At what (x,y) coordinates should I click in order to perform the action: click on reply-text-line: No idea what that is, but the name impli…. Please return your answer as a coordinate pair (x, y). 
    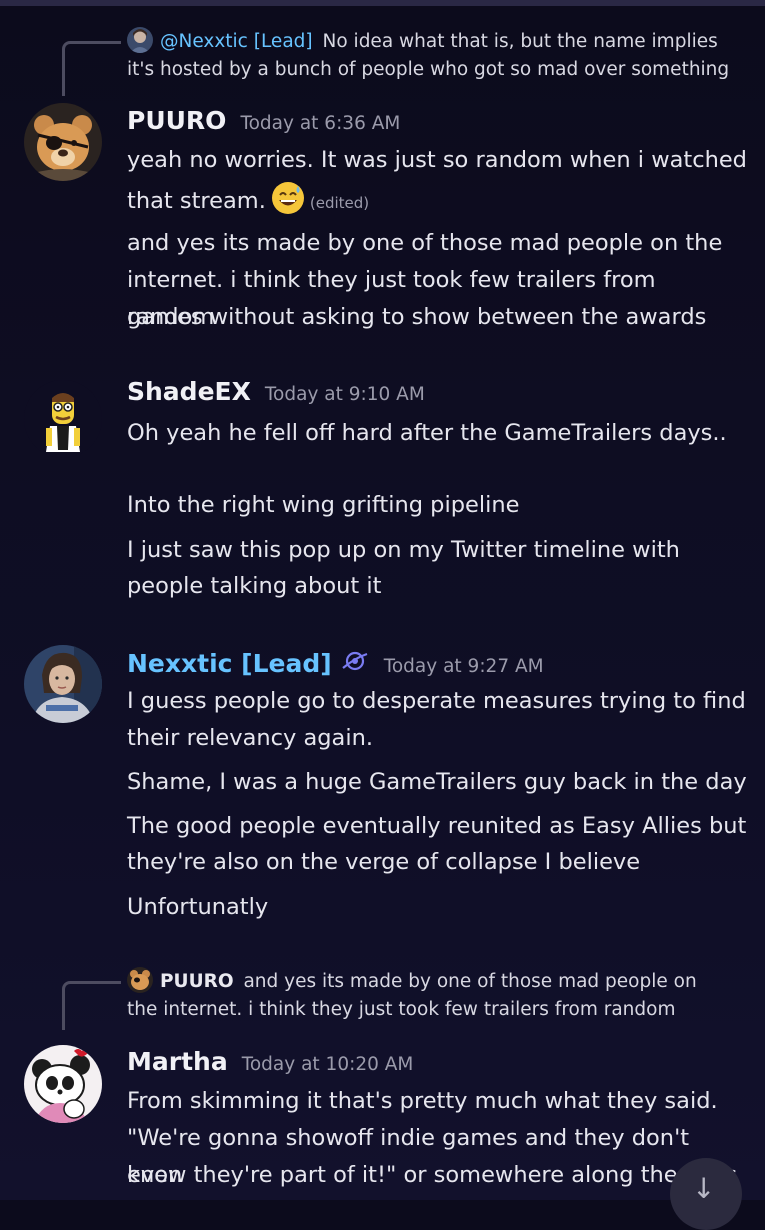
    Looking at the image, I should click on (520, 41).